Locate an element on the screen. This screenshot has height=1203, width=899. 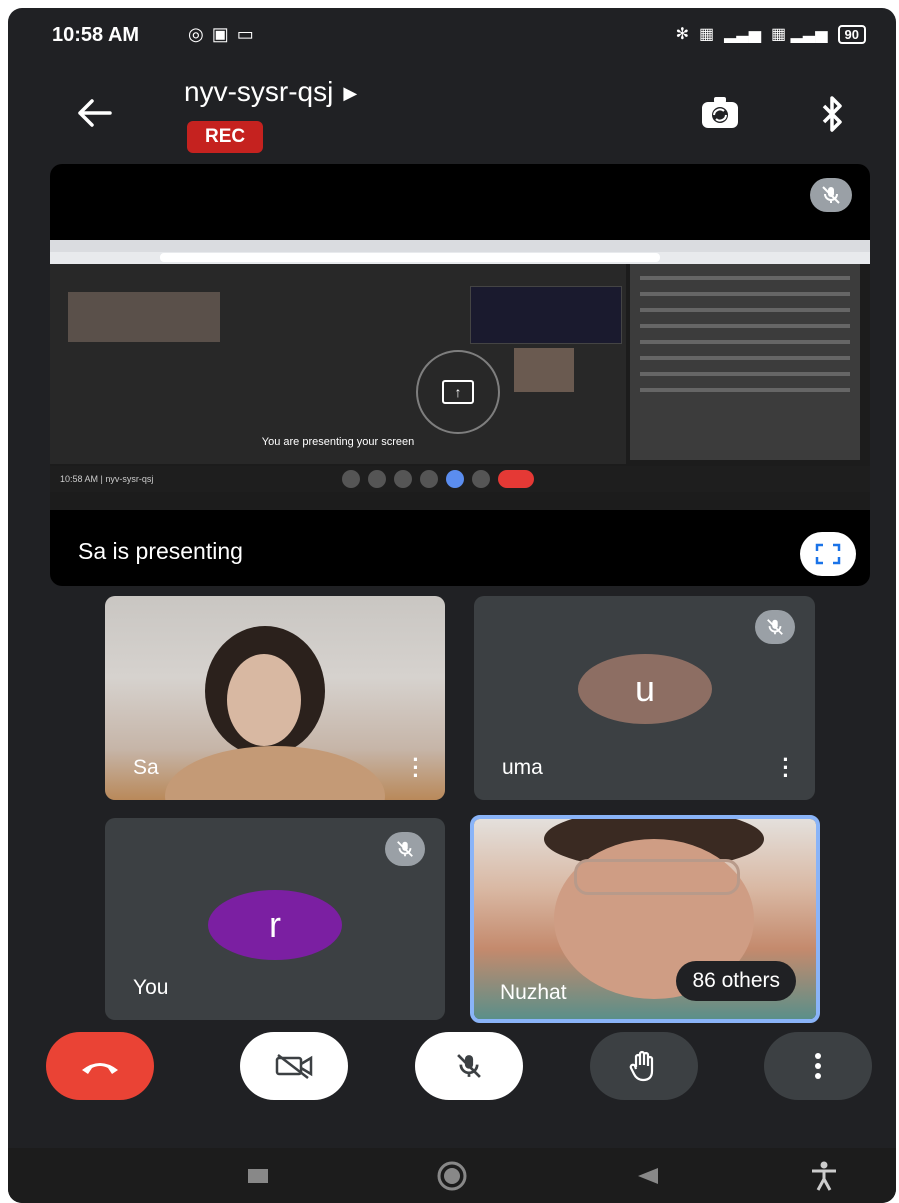
participant-tile-you: r You is located at coordinates (275, 919).